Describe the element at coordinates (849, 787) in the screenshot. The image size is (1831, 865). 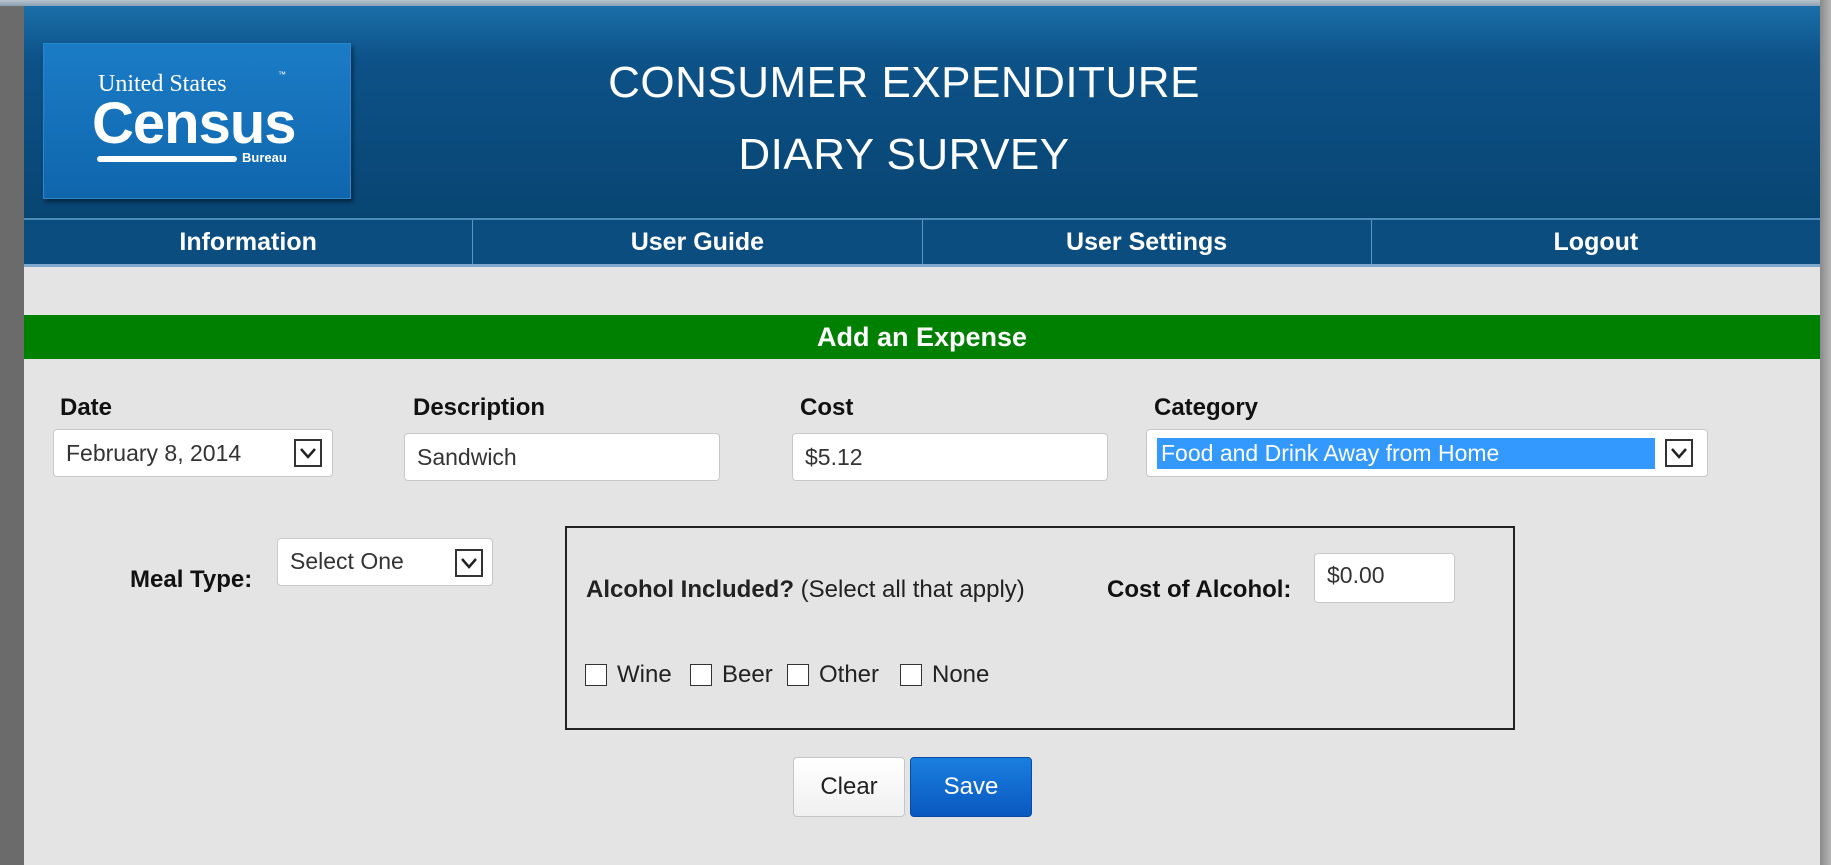
I see `clear-button: Clear` at that location.